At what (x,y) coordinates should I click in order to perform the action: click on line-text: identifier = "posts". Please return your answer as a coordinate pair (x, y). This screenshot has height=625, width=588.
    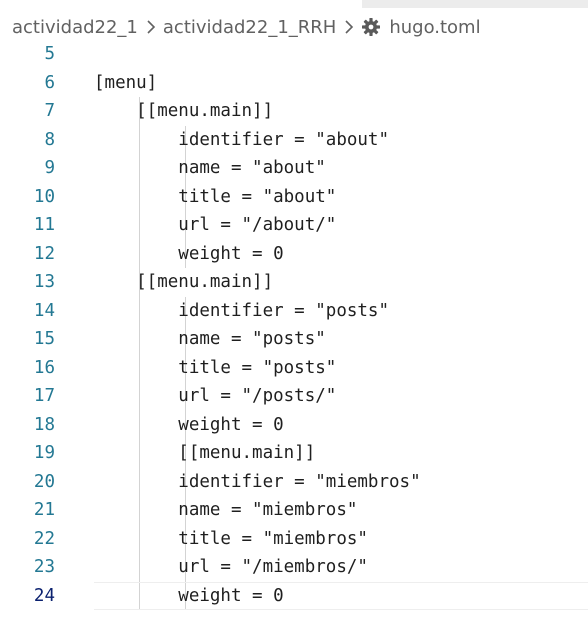
    Looking at the image, I should click on (242, 310).